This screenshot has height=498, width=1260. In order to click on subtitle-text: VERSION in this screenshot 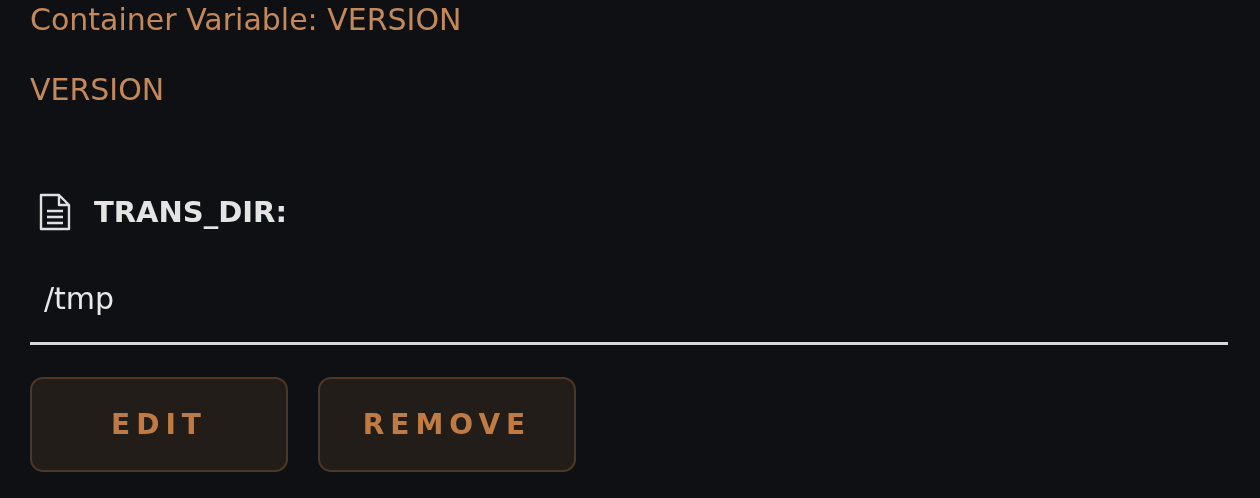, I will do `click(98, 90)`.